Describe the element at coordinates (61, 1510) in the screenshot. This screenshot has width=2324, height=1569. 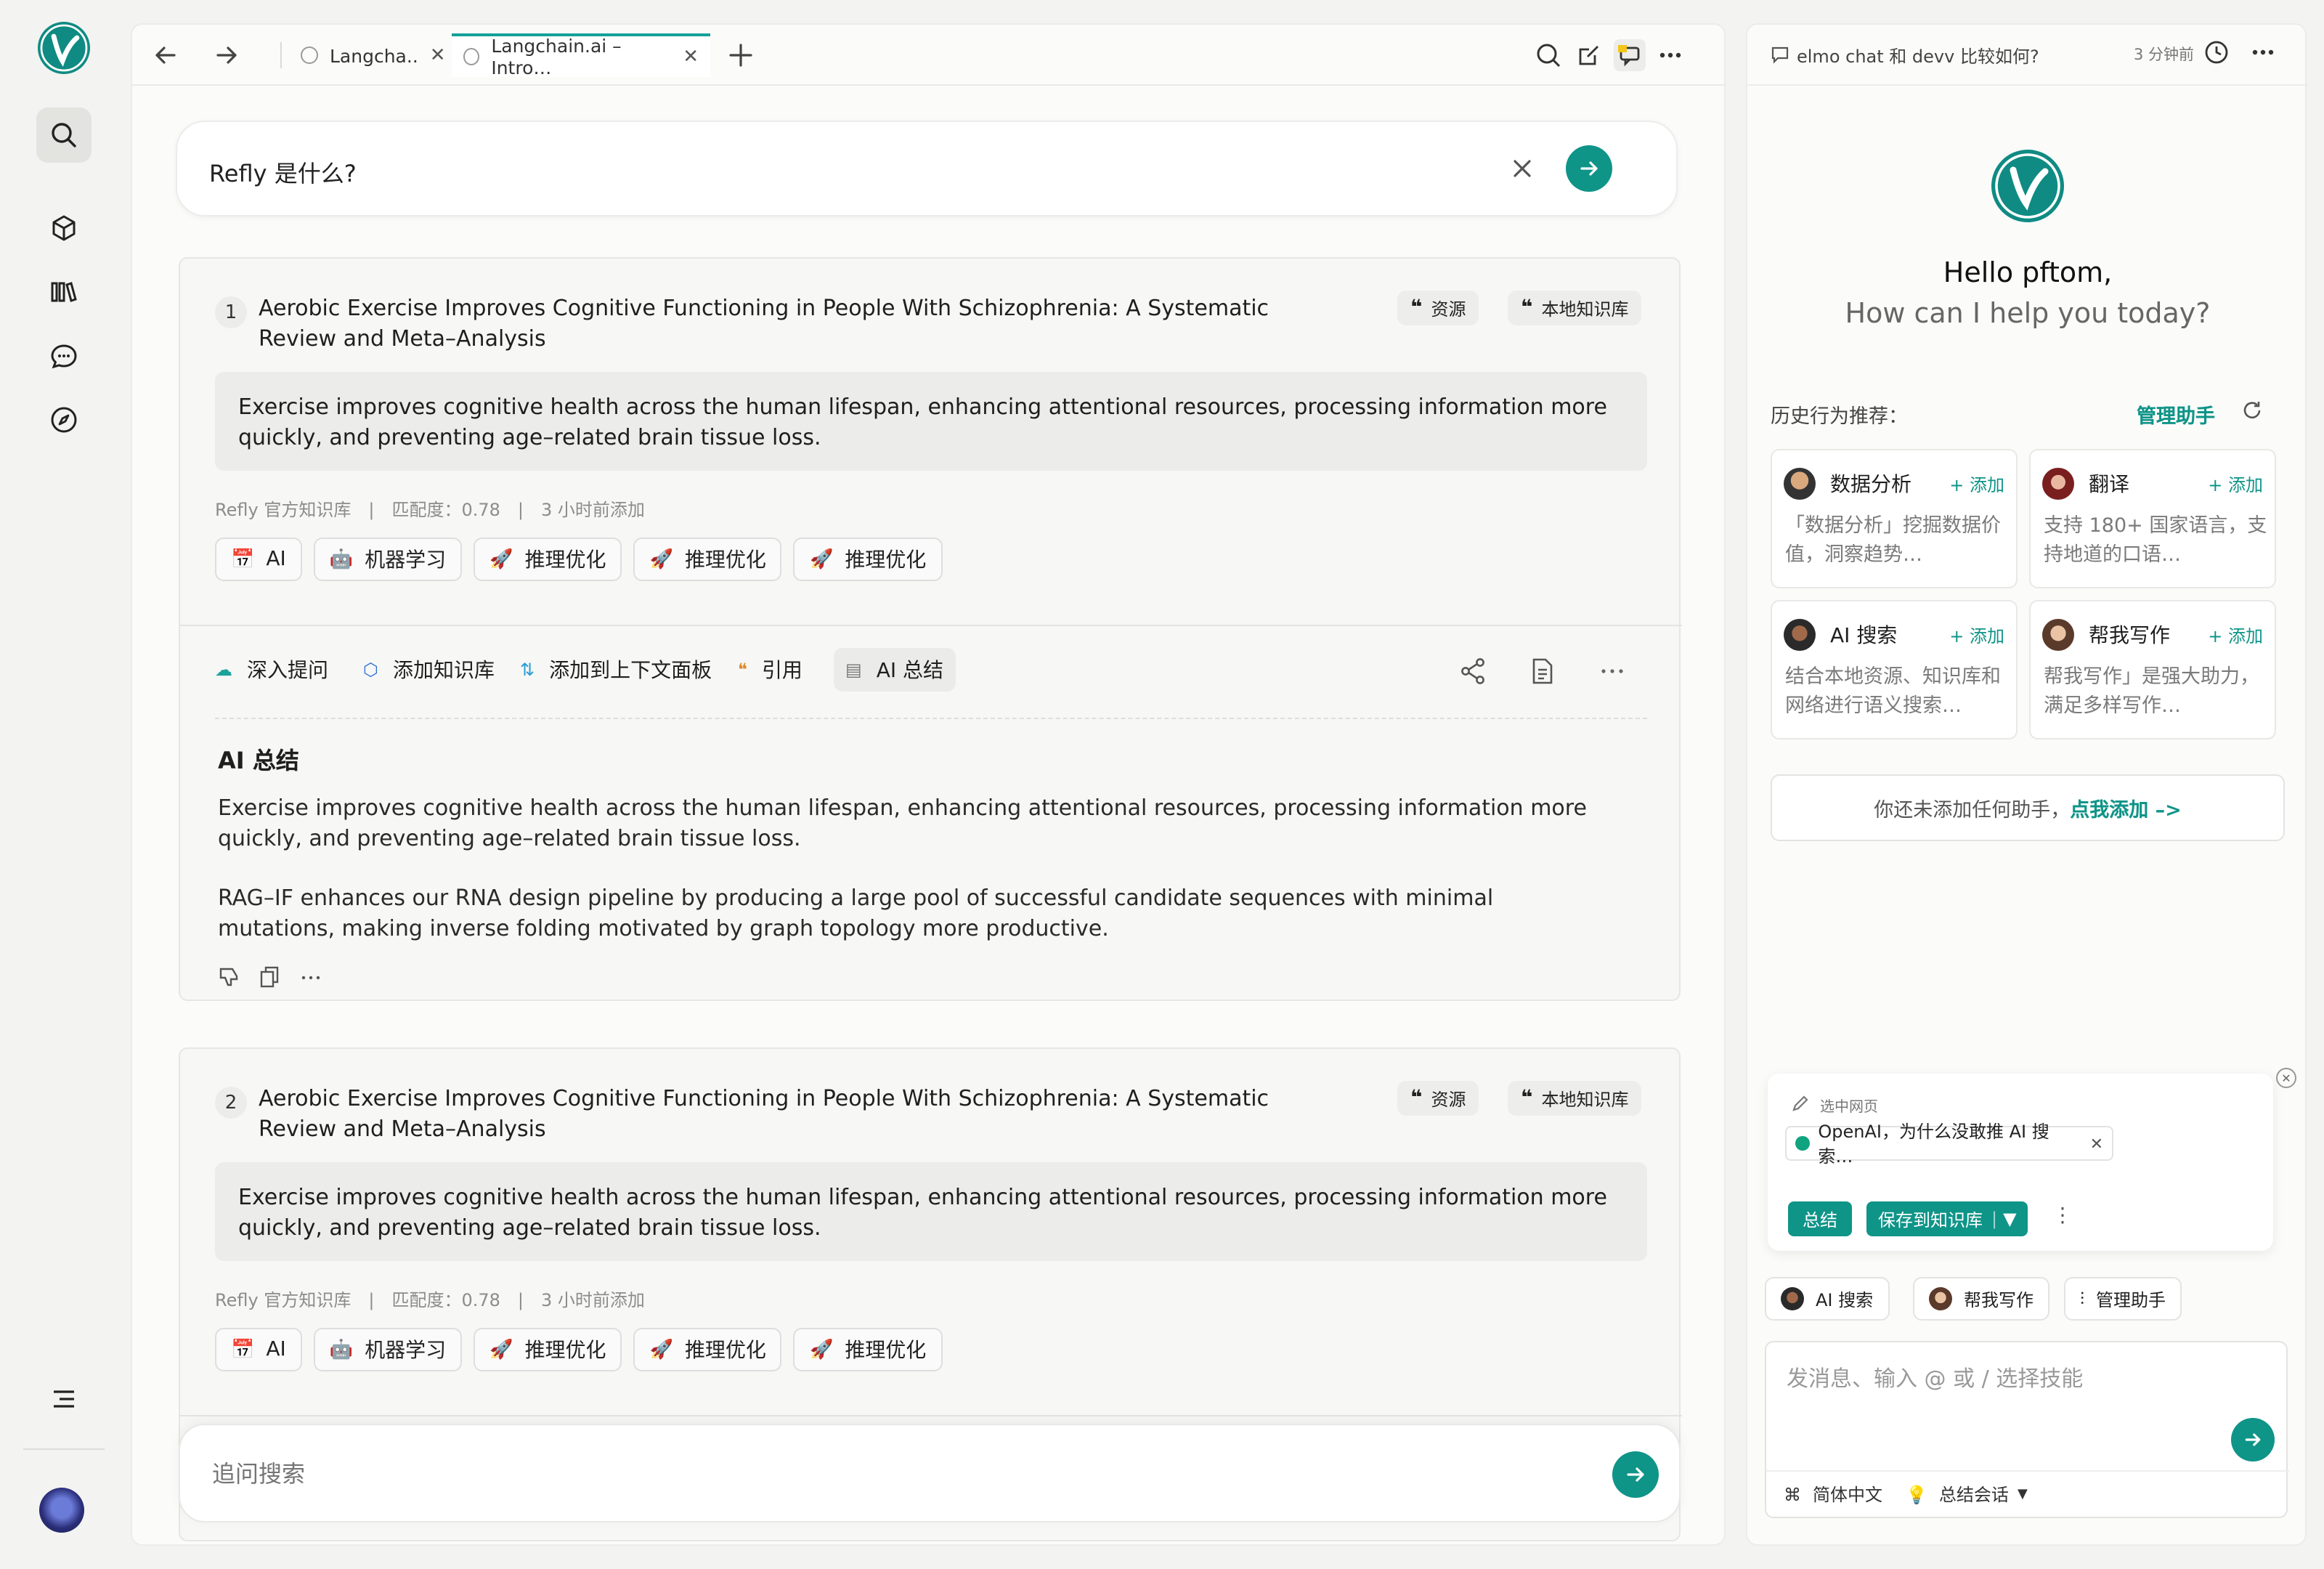
I see `user-avatar` at that location.